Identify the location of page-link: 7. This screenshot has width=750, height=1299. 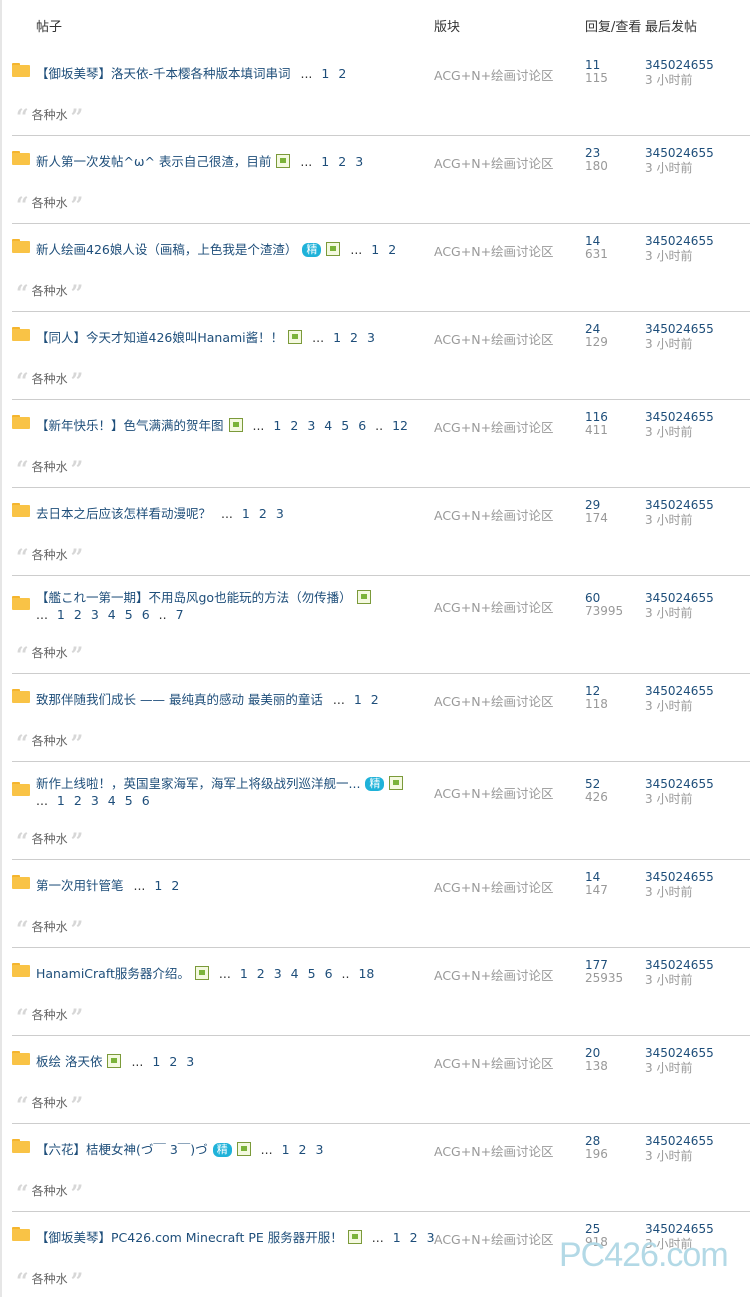
(180, 614).